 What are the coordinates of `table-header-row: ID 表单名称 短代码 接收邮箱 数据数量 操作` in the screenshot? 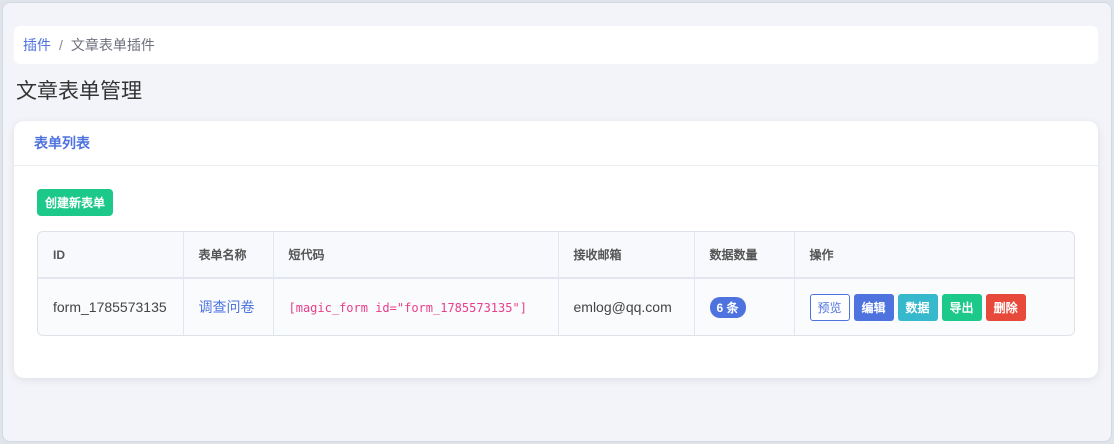 It's located at (556, 255).